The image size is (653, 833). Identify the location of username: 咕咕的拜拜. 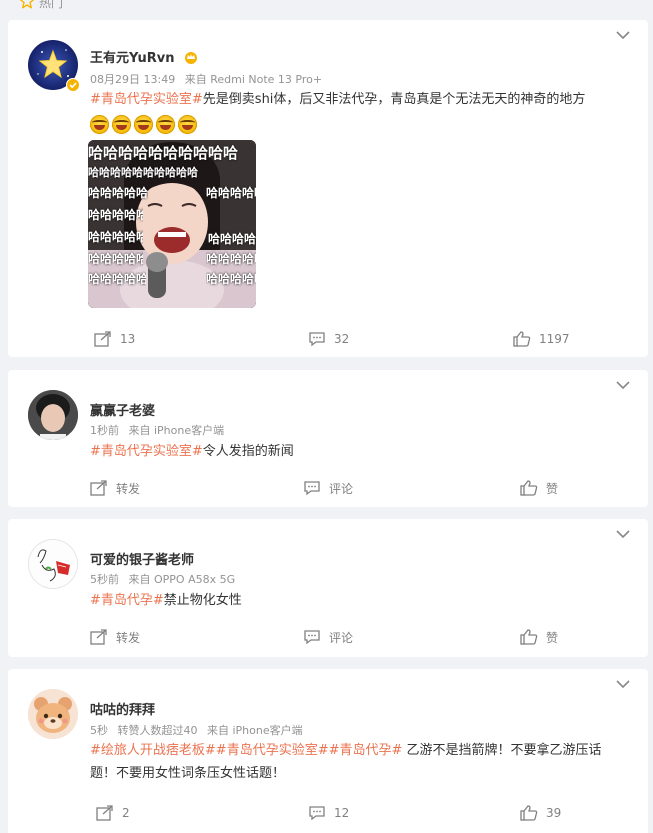
(122, 708).